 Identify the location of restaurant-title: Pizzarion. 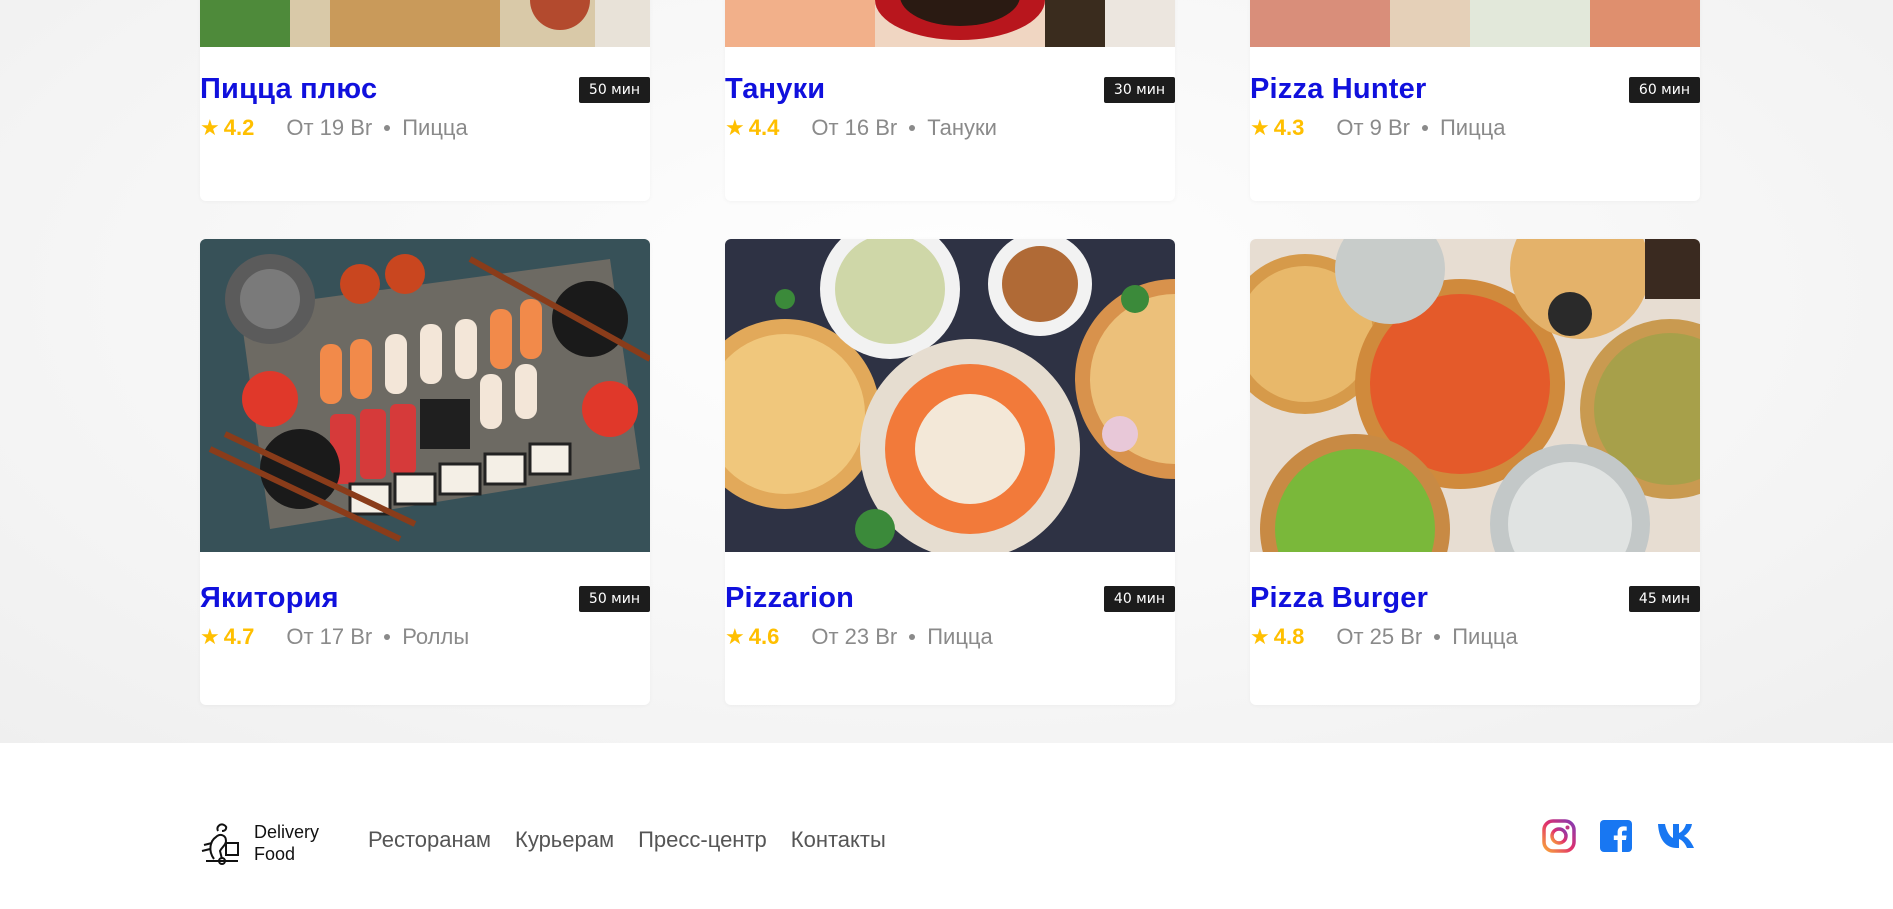
(789, 598).